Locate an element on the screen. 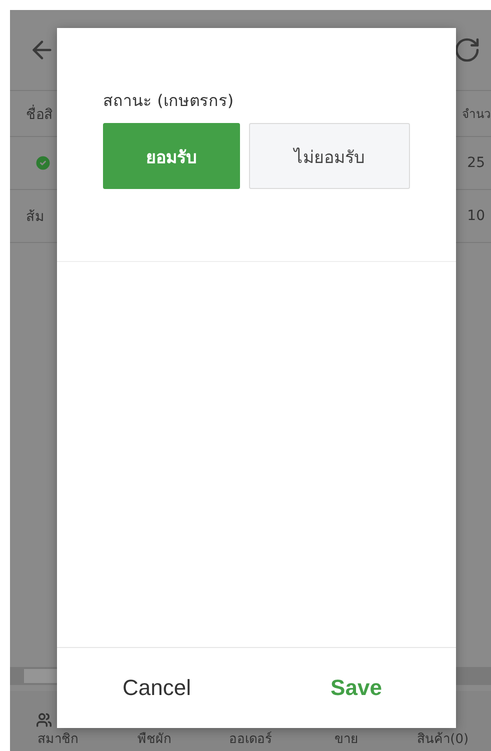 The width and height of the screenshot is (491, 751). column-header: จำนว is located at coordinates (476, 114).